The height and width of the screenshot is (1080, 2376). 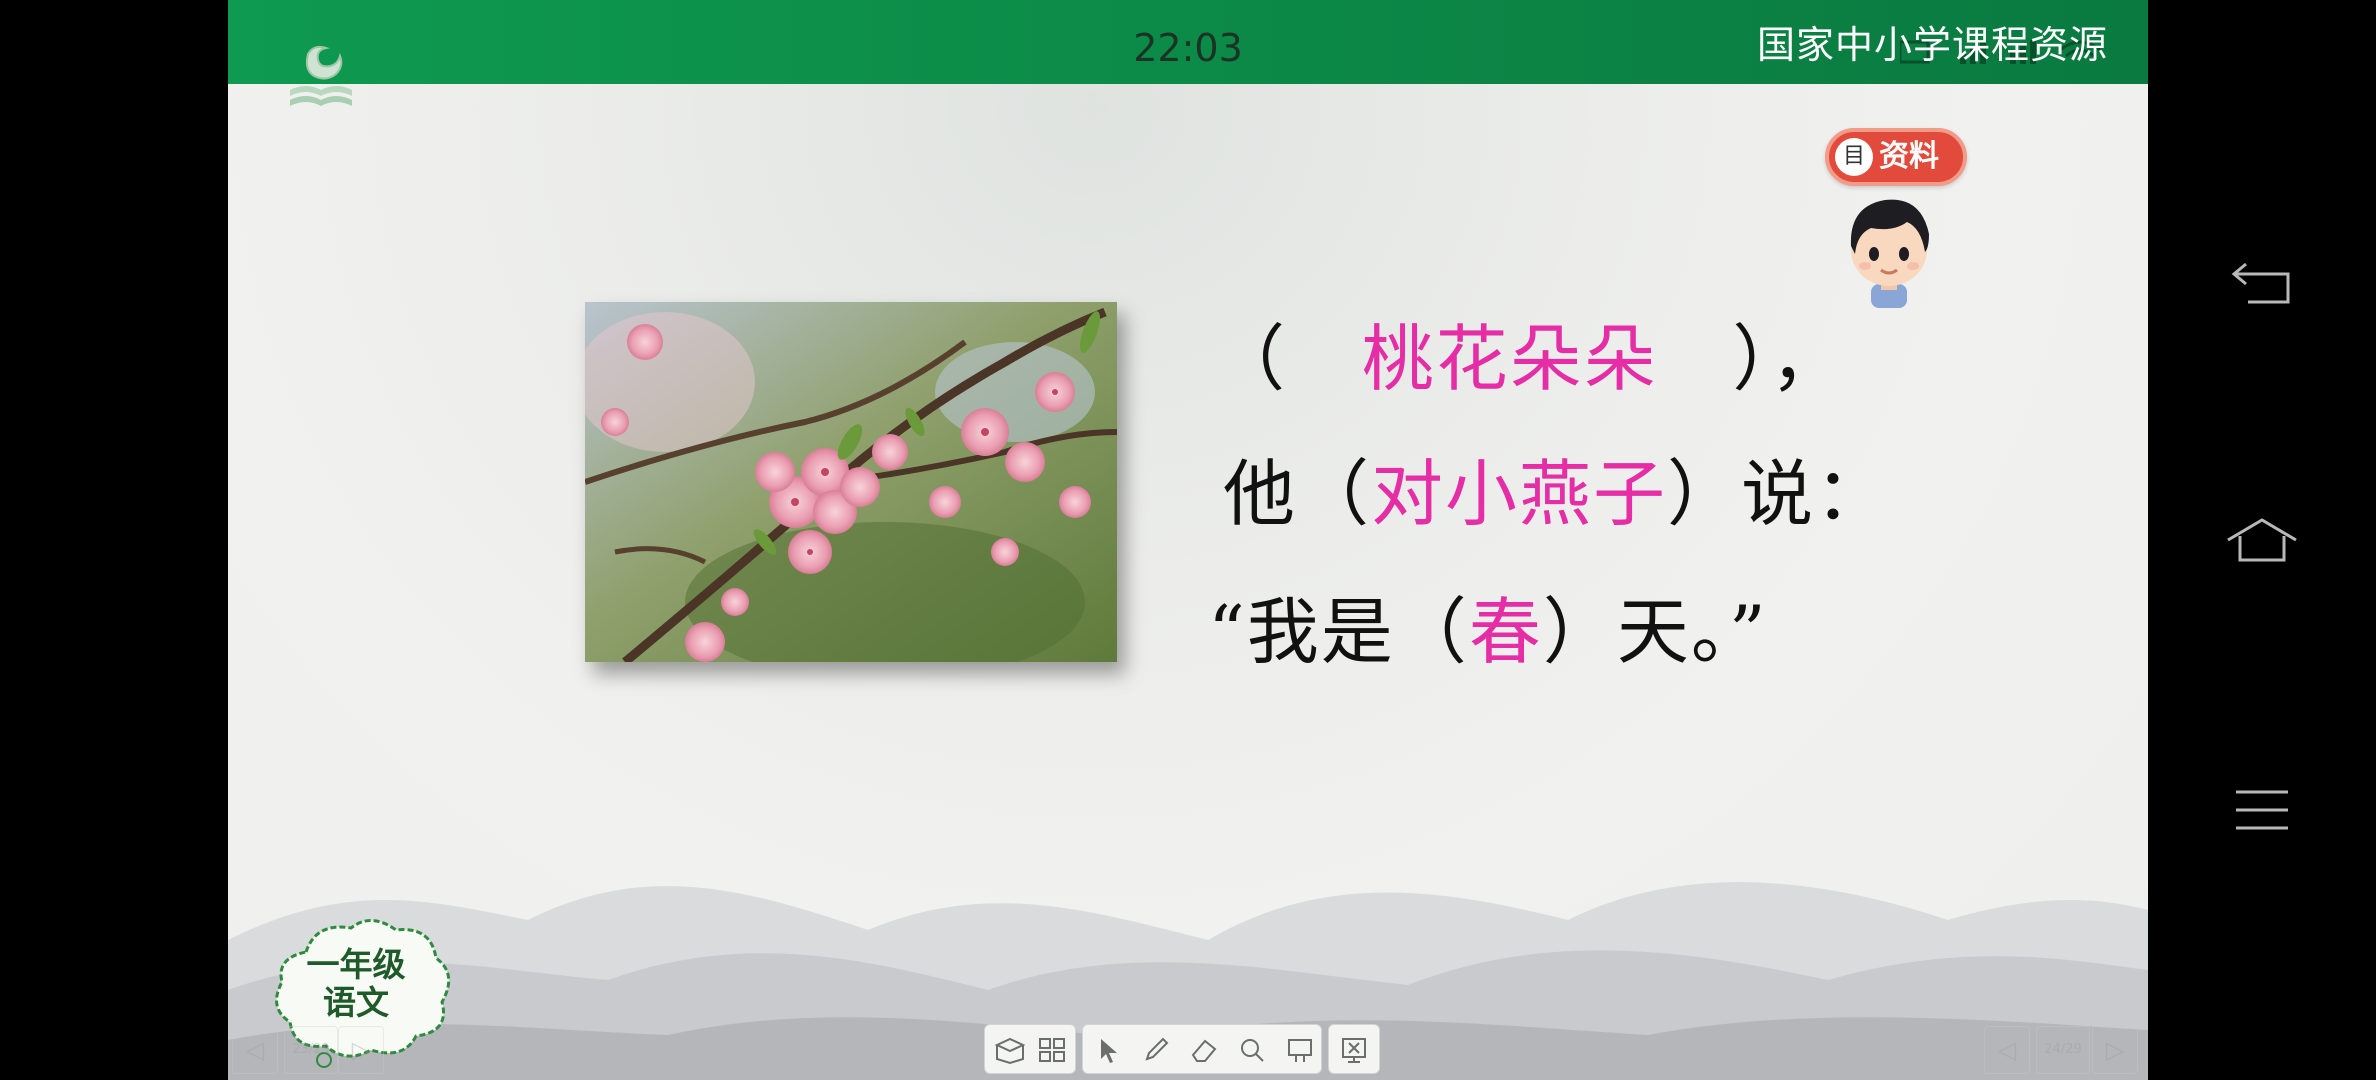 I want to click on page-nav-left: ◁ 23/29 ▷, so click(x=308, y=1050).